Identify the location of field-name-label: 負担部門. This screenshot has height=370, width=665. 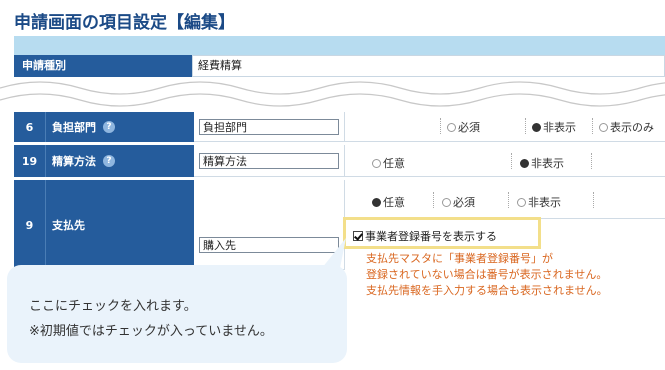
(74, 127).